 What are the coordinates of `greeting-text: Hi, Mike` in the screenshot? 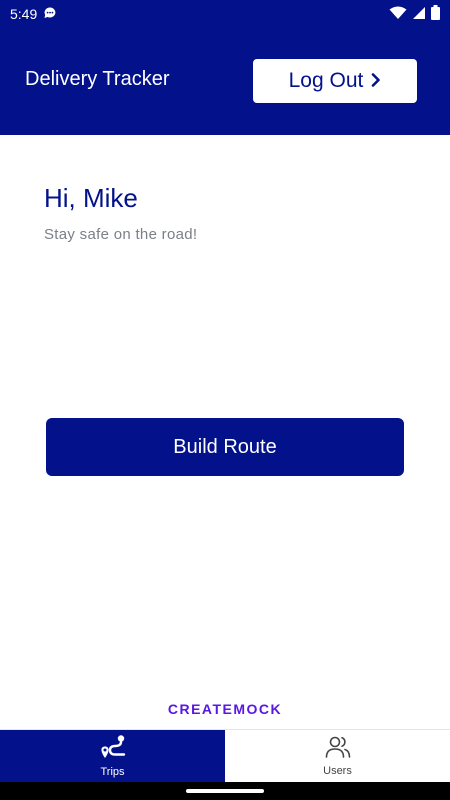 It's located at (91, 198).